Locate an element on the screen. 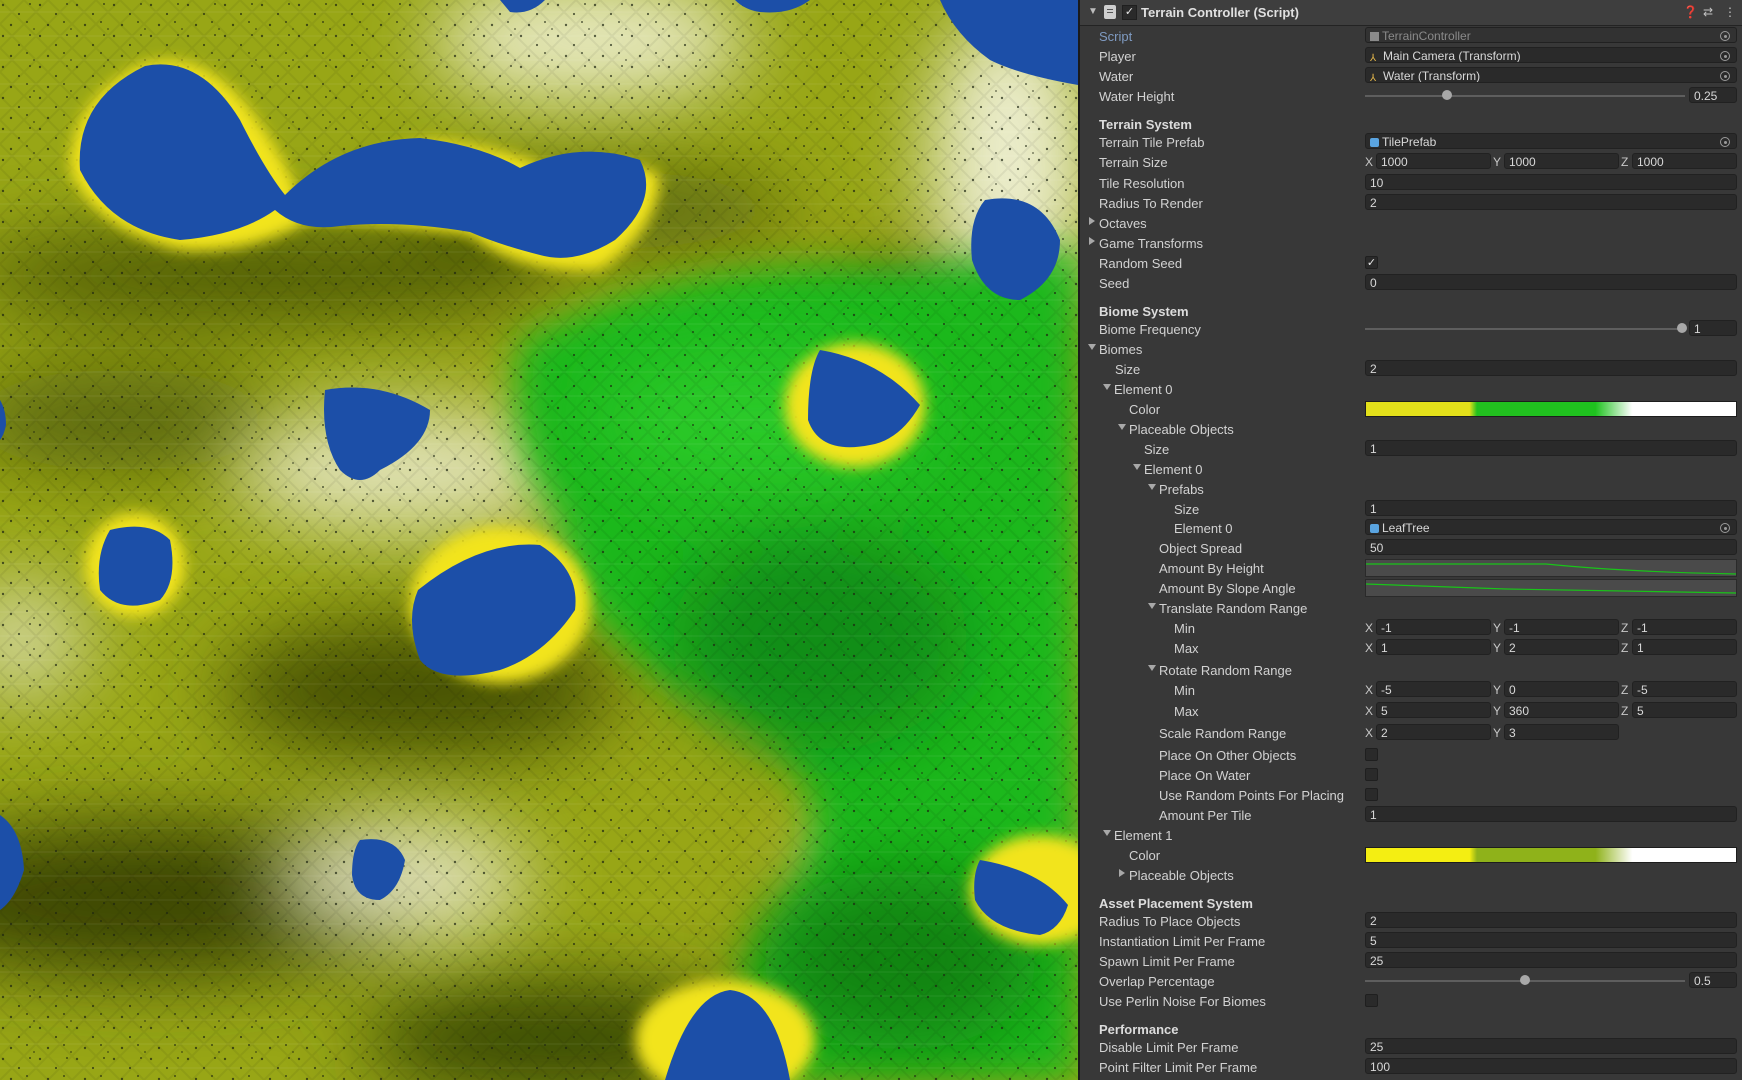  radius-to-render-input: 2 is located at coordinates (1551, 202).